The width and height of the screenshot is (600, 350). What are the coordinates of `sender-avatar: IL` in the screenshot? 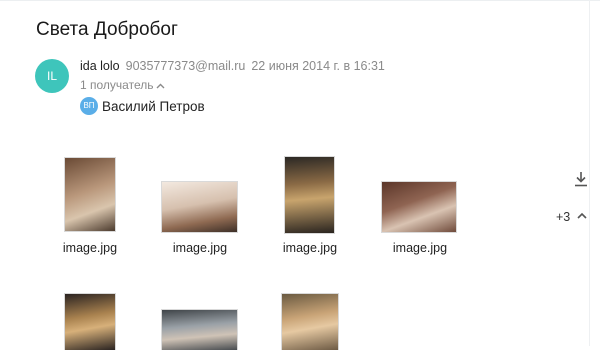 It's located at (52, 76).